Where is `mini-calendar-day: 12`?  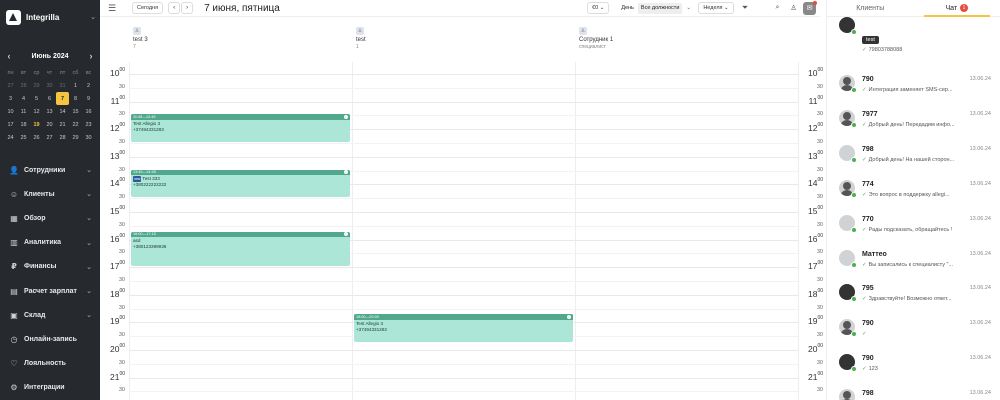 mini-calendar-day: 12 is located at coordinates (36, 111).